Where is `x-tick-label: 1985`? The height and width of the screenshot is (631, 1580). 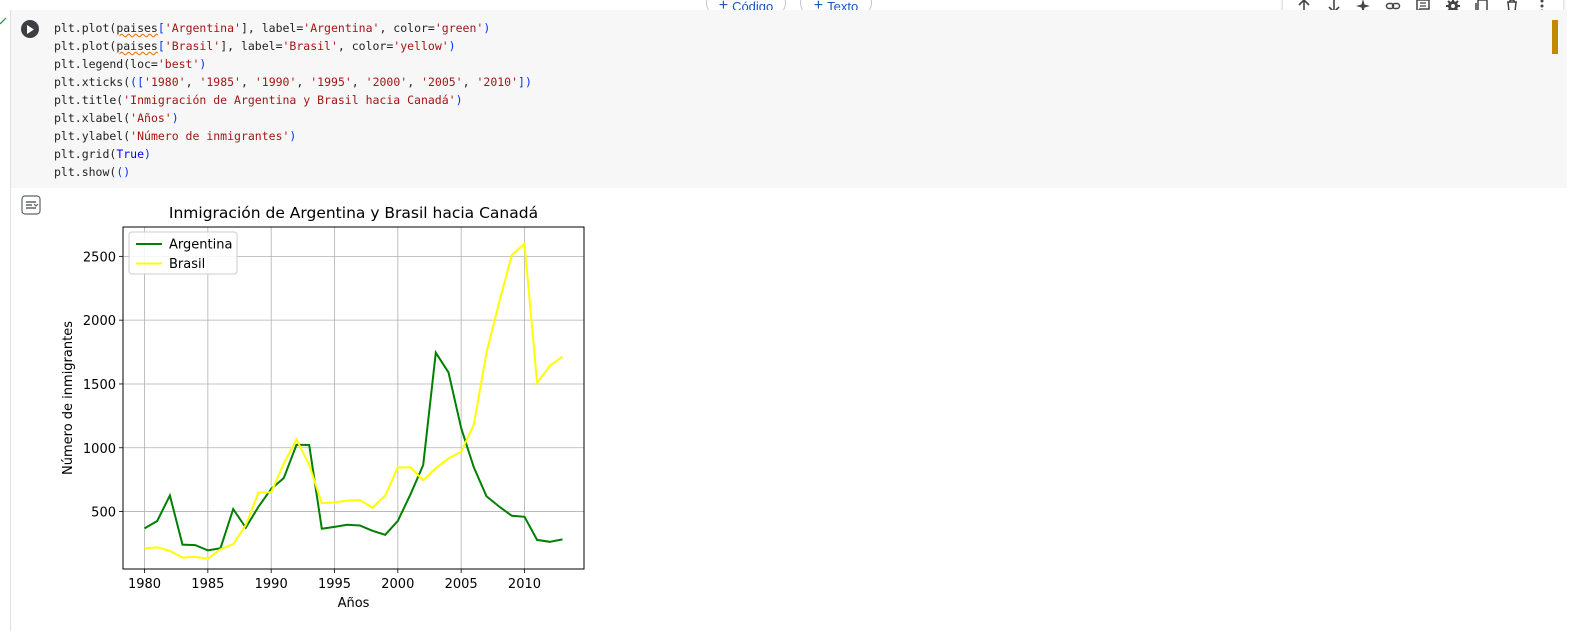
x-tick-label: 1985 is located at coordinates (207, 584).